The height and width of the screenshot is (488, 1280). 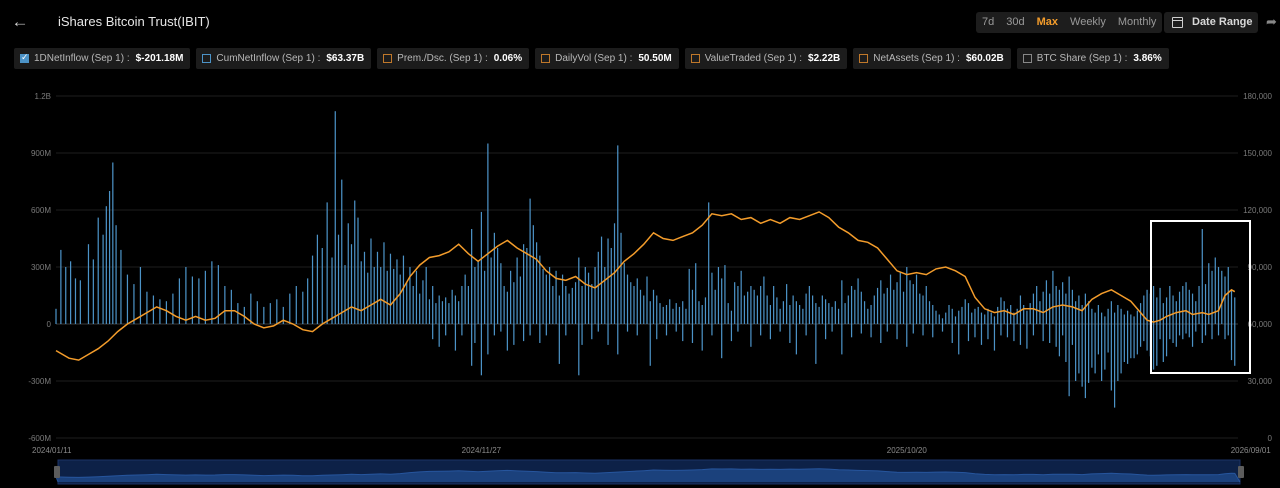 What do you see at coordinates (1211, 22) in the screenshot?
I see `date-range-button: Date Range` at bounding box center [1211, 22].